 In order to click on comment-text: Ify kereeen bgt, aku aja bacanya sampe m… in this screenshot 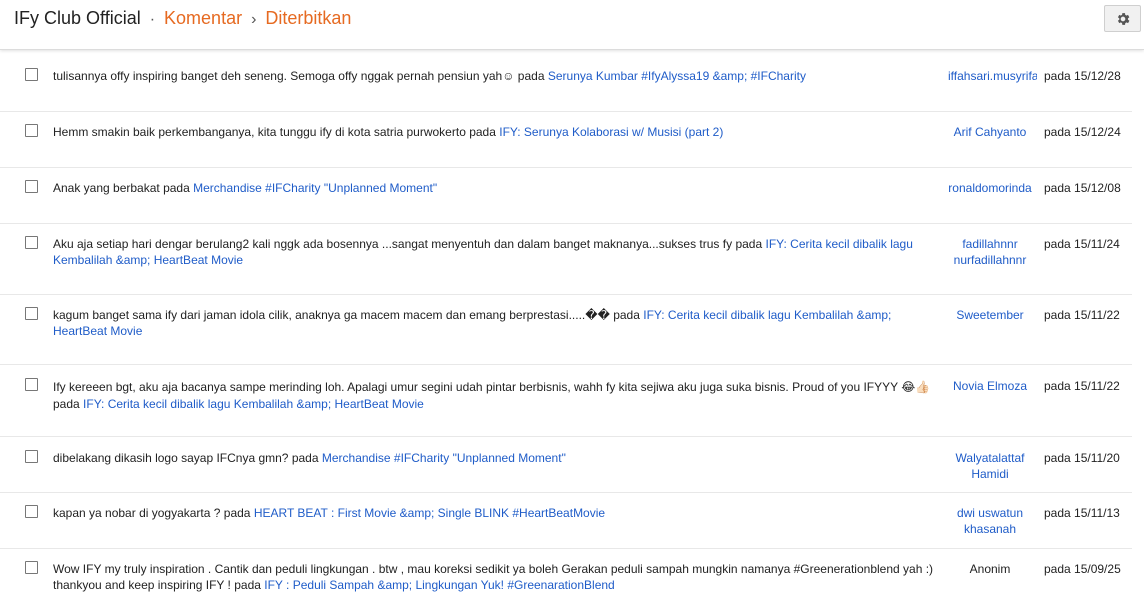, I will do `click(497, 396)`.